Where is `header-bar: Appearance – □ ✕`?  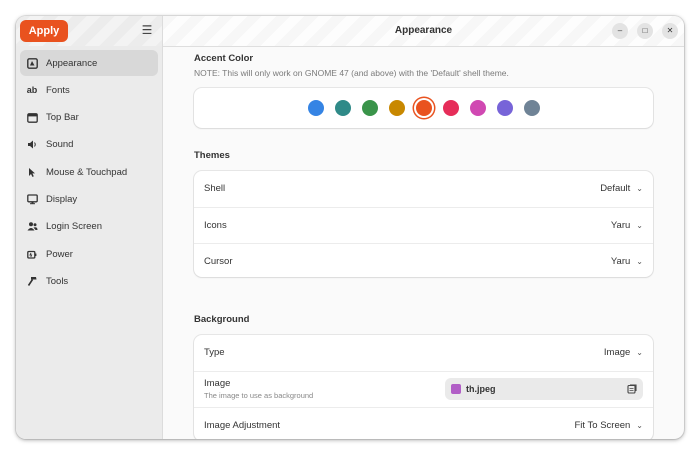 header-bar: Appearance – □ ✕ is located at coordinates (423, 31).